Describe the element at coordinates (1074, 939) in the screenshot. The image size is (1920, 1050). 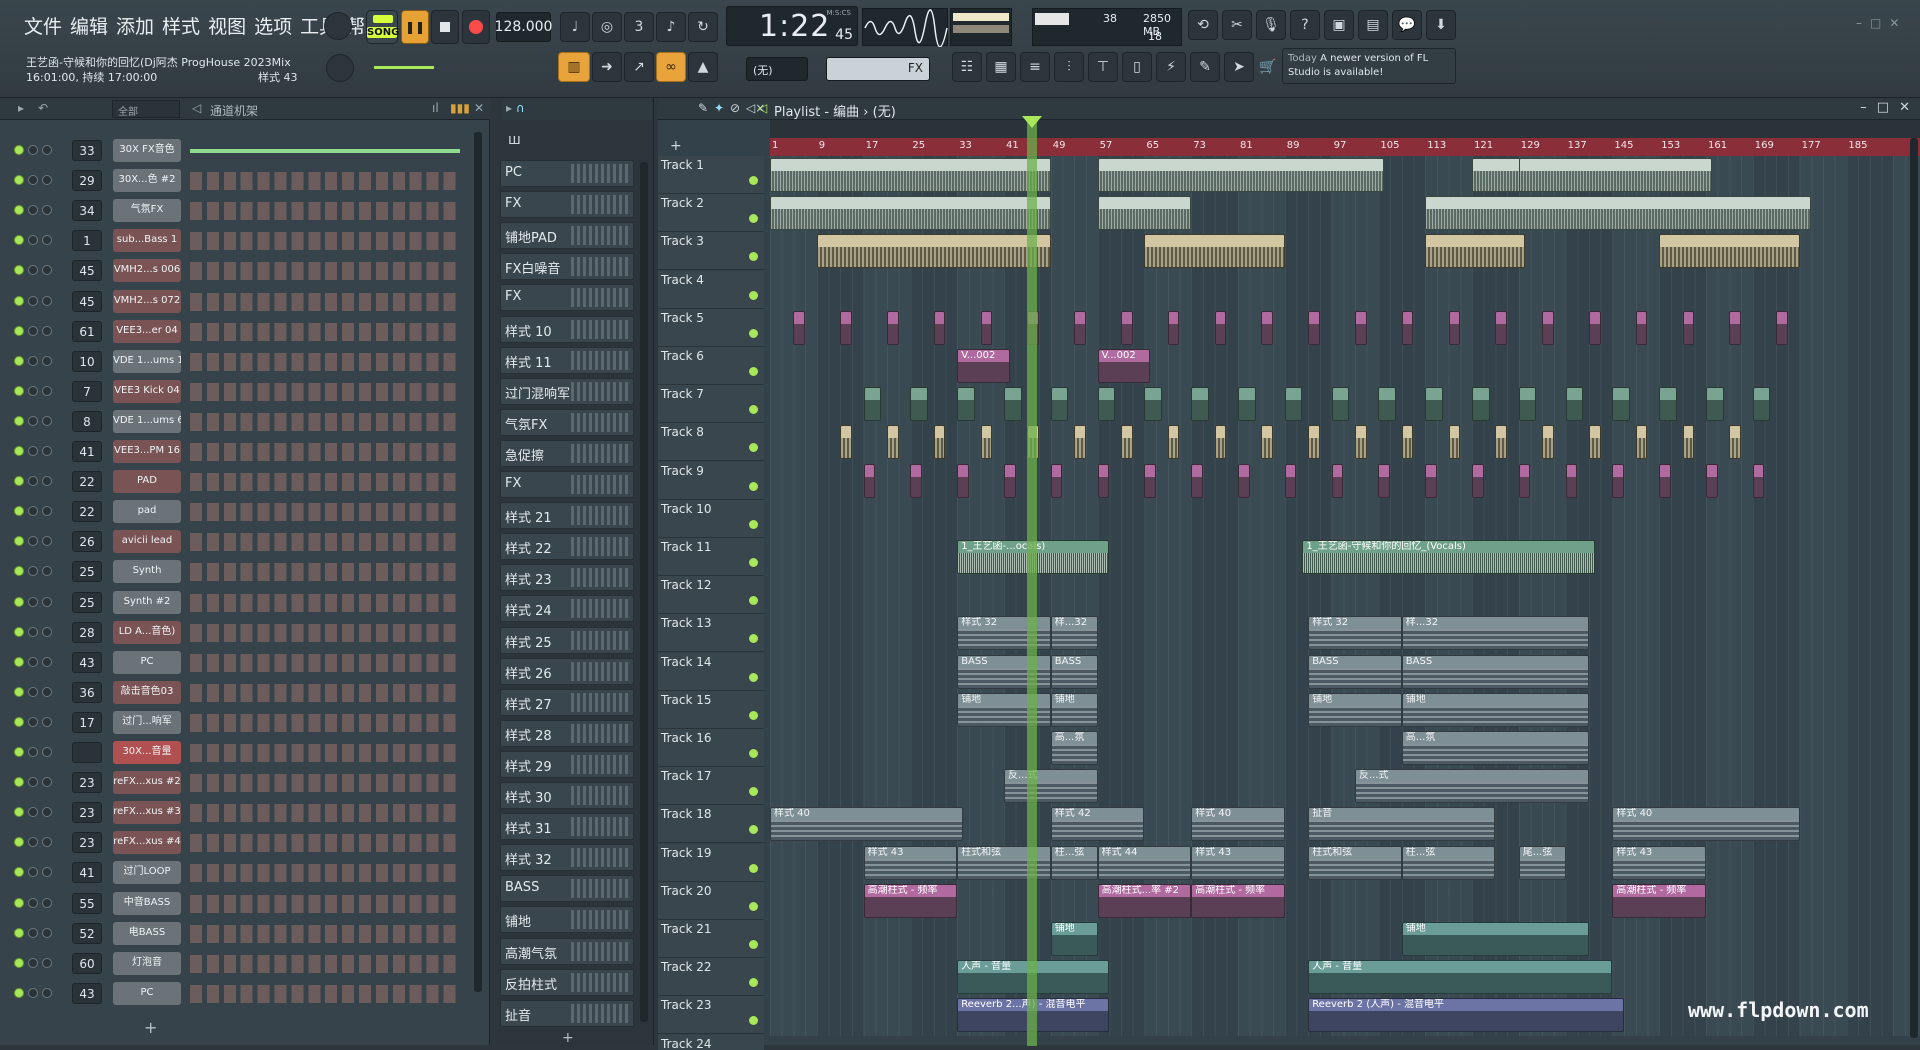
I see `playlist-clip: 铺地` at that location.